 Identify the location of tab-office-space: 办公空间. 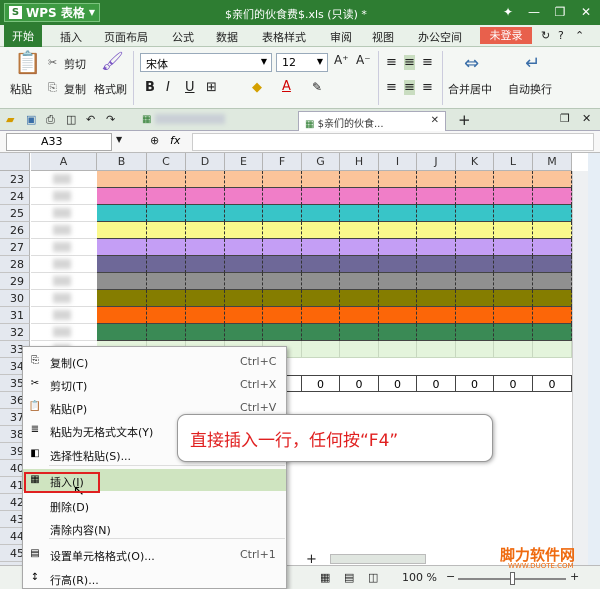
(440, 37).